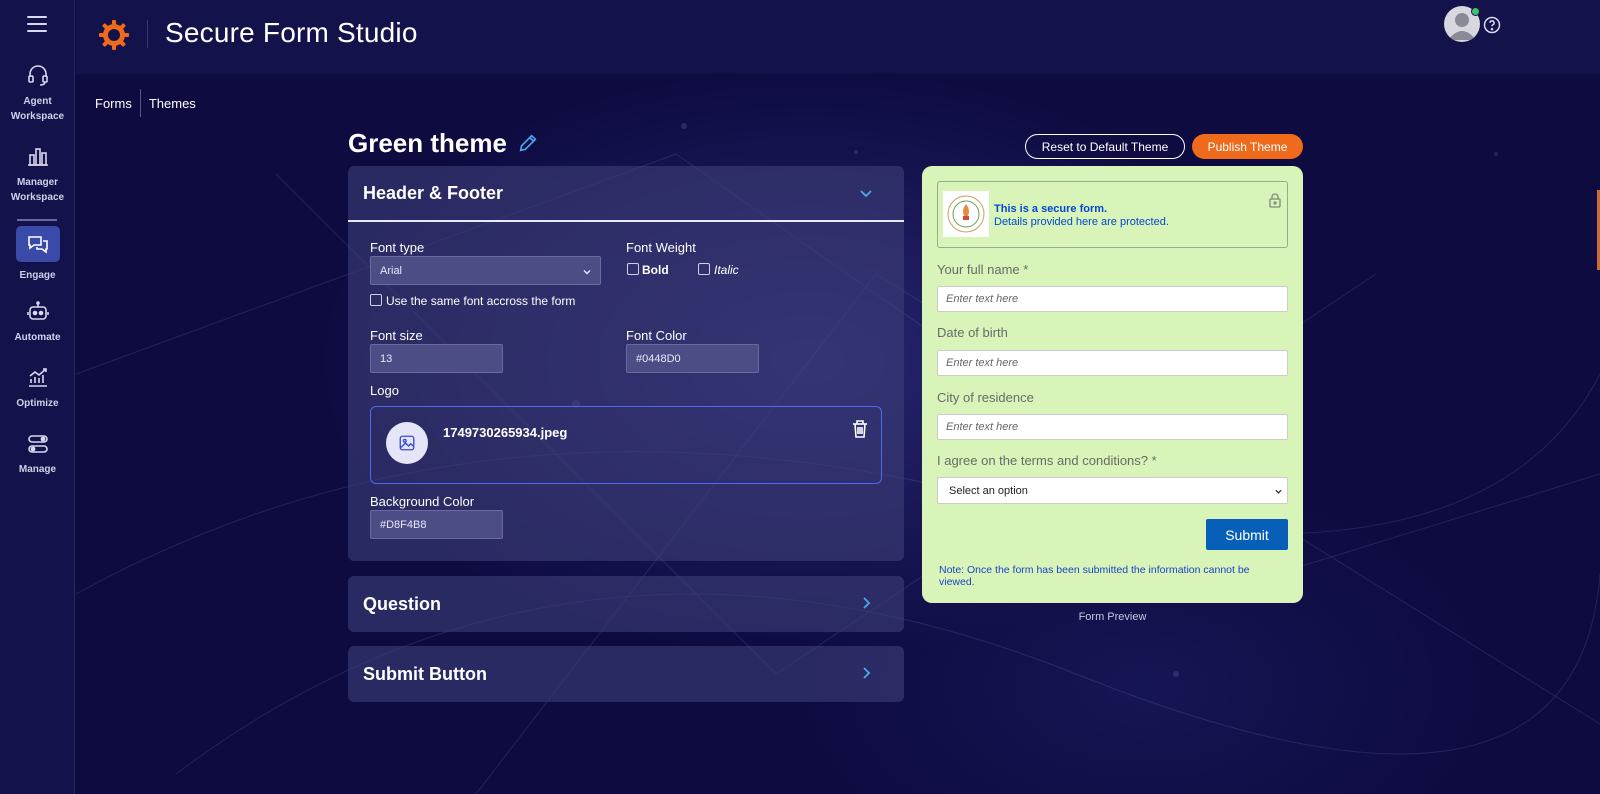 Image resolution: width=1600 pixels, height=794 pixels. What do you see at coordinates (37, 220) in the screenshot?
I see `nav-divider` at bounding box center [37, 220].